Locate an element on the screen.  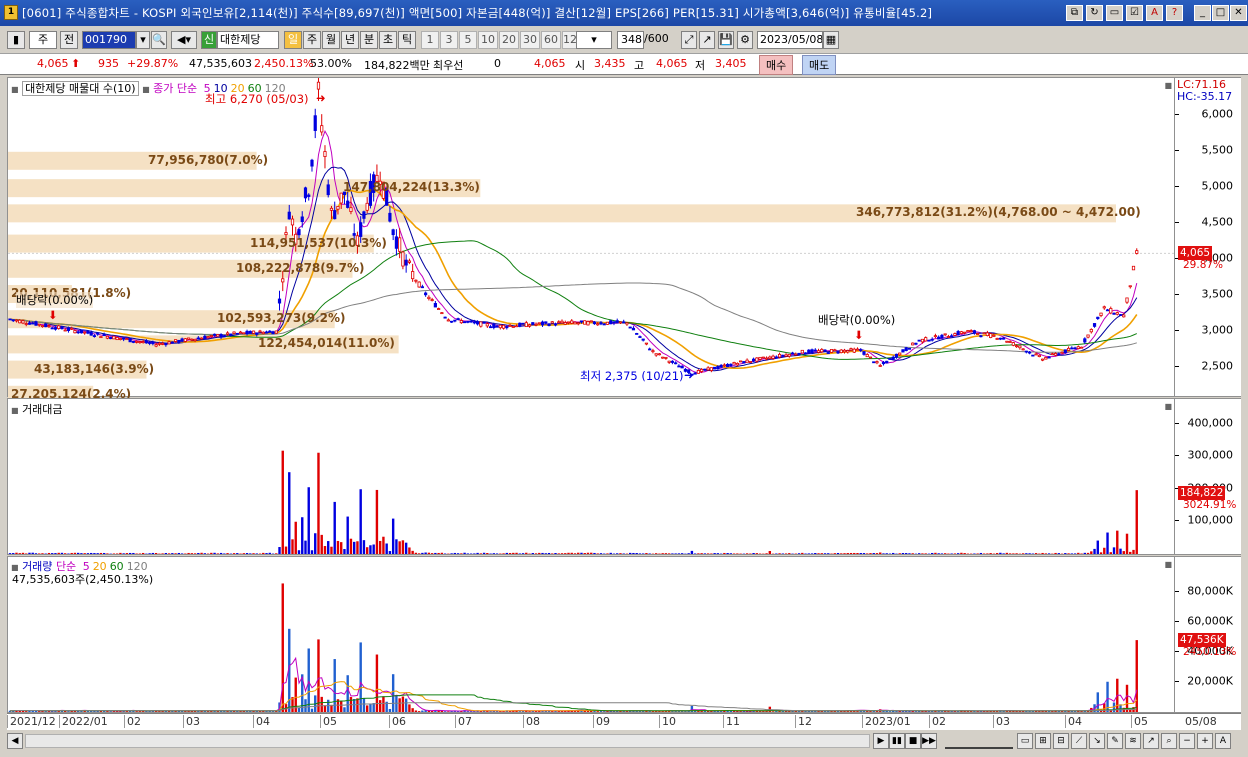
link-icon: ⧉ is located at coordinates (1074, 13).